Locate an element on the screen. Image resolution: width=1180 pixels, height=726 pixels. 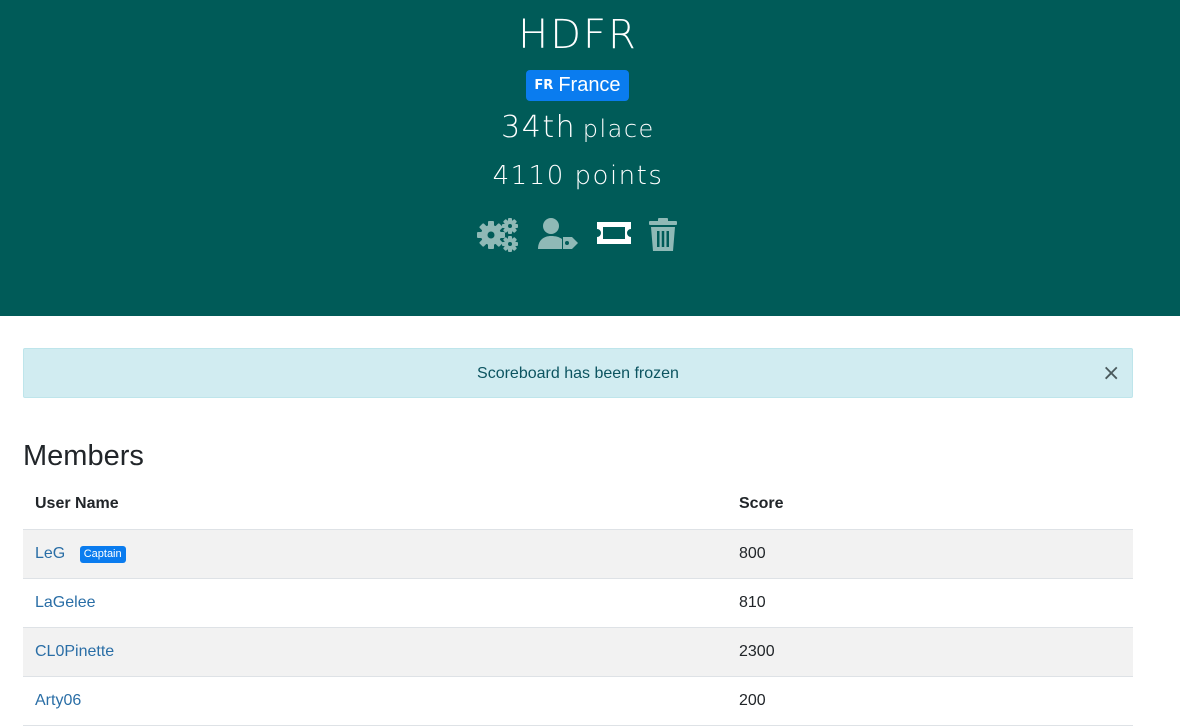
table-row: Arty06 200 is located at coordinates (578, 701).